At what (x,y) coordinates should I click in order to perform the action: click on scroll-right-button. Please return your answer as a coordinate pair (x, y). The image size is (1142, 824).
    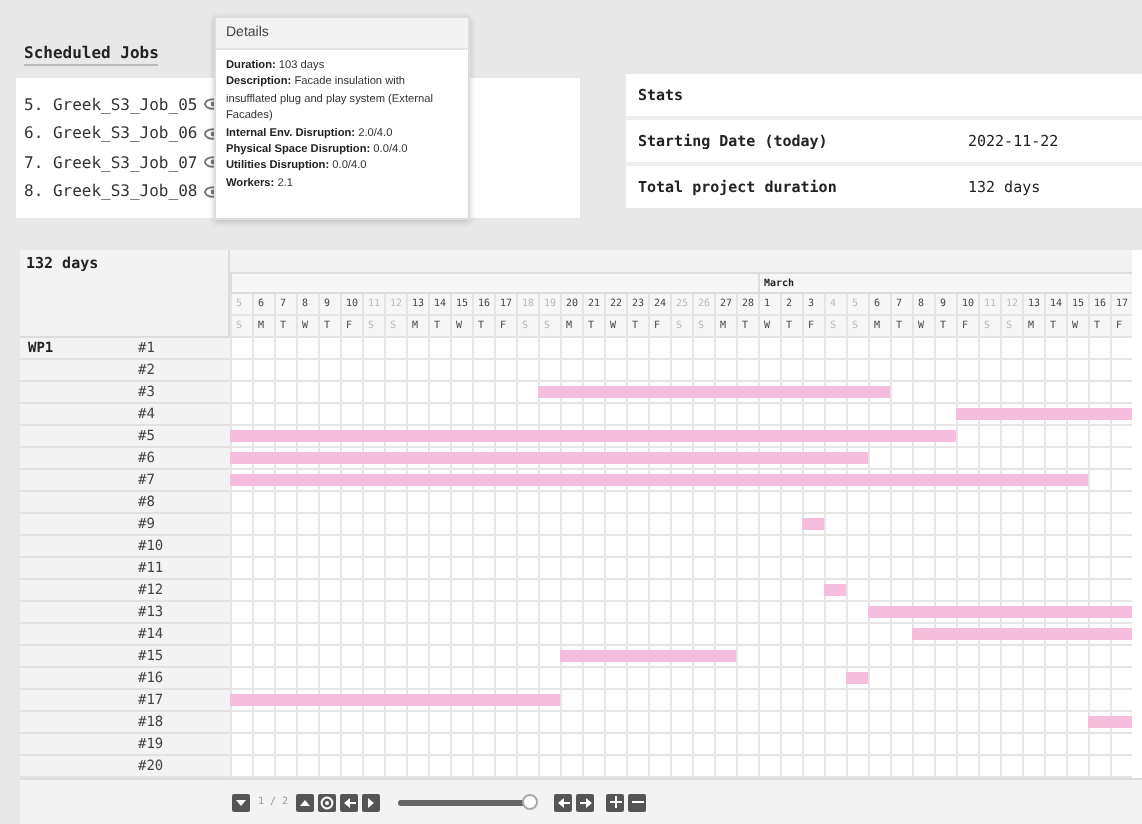
    Looking at the image, I should click on (585, 802).